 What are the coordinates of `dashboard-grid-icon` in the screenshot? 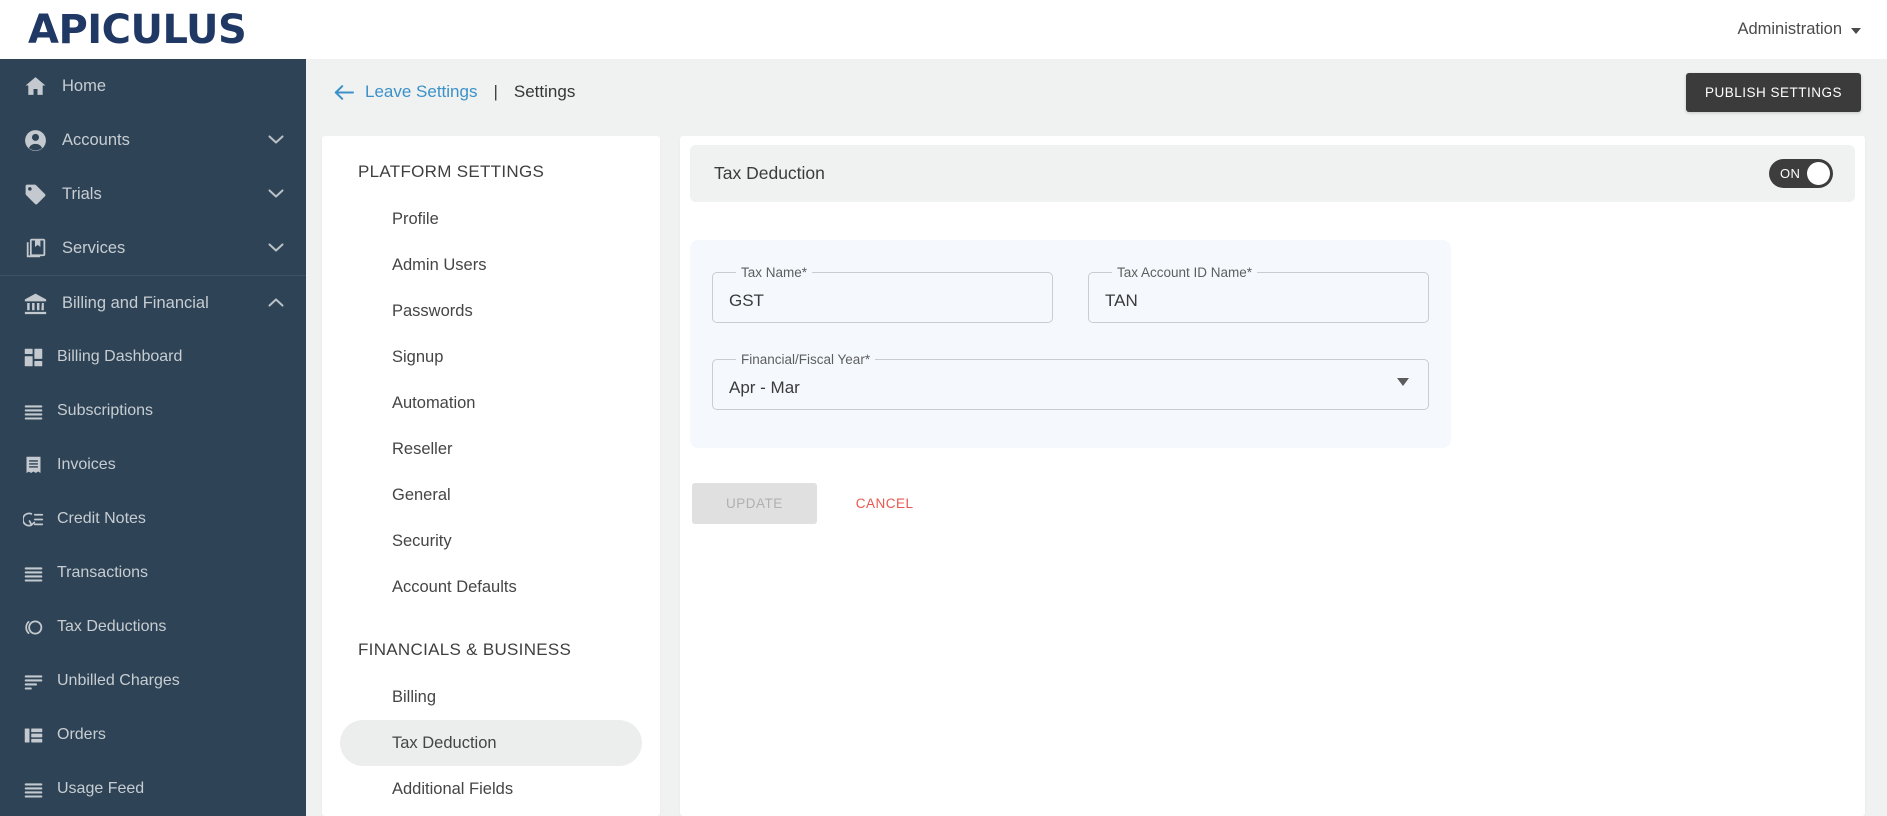 It's located at (33, 357).